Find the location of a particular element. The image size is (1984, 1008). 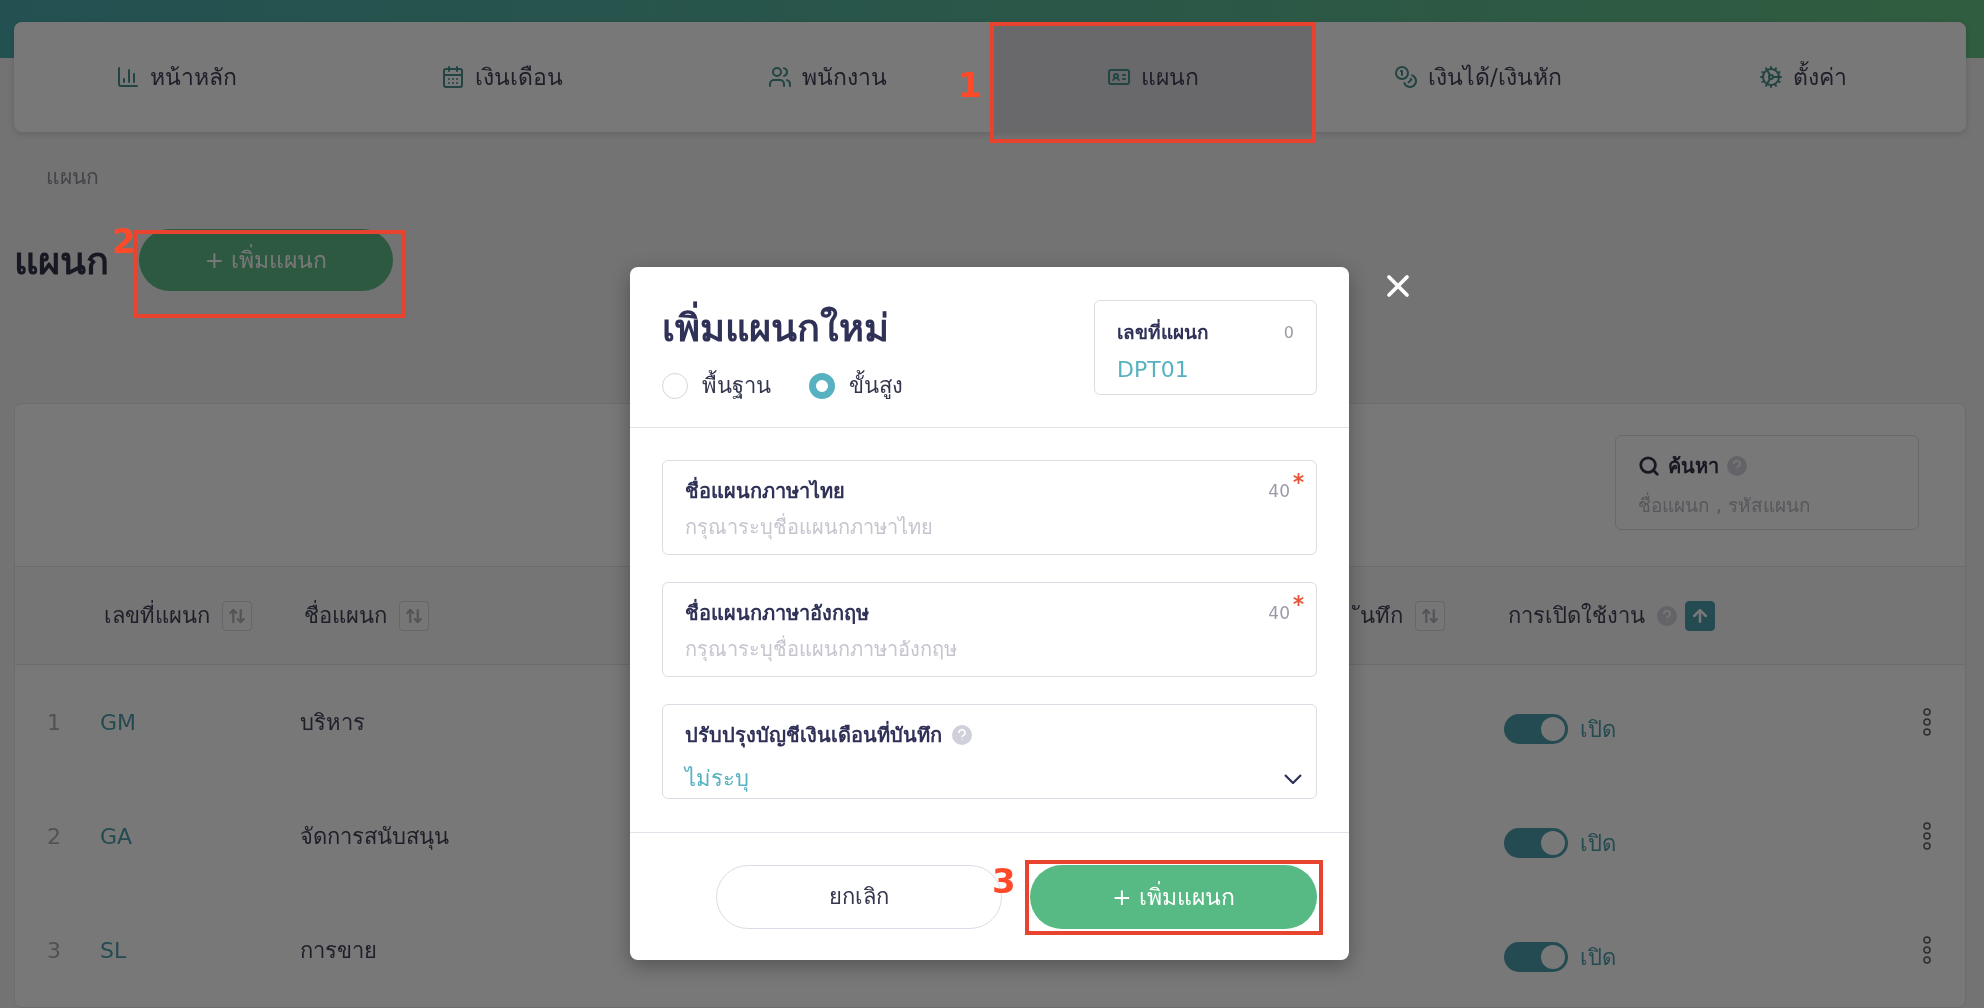

department-code: SL is located at coordinates (113, 950).